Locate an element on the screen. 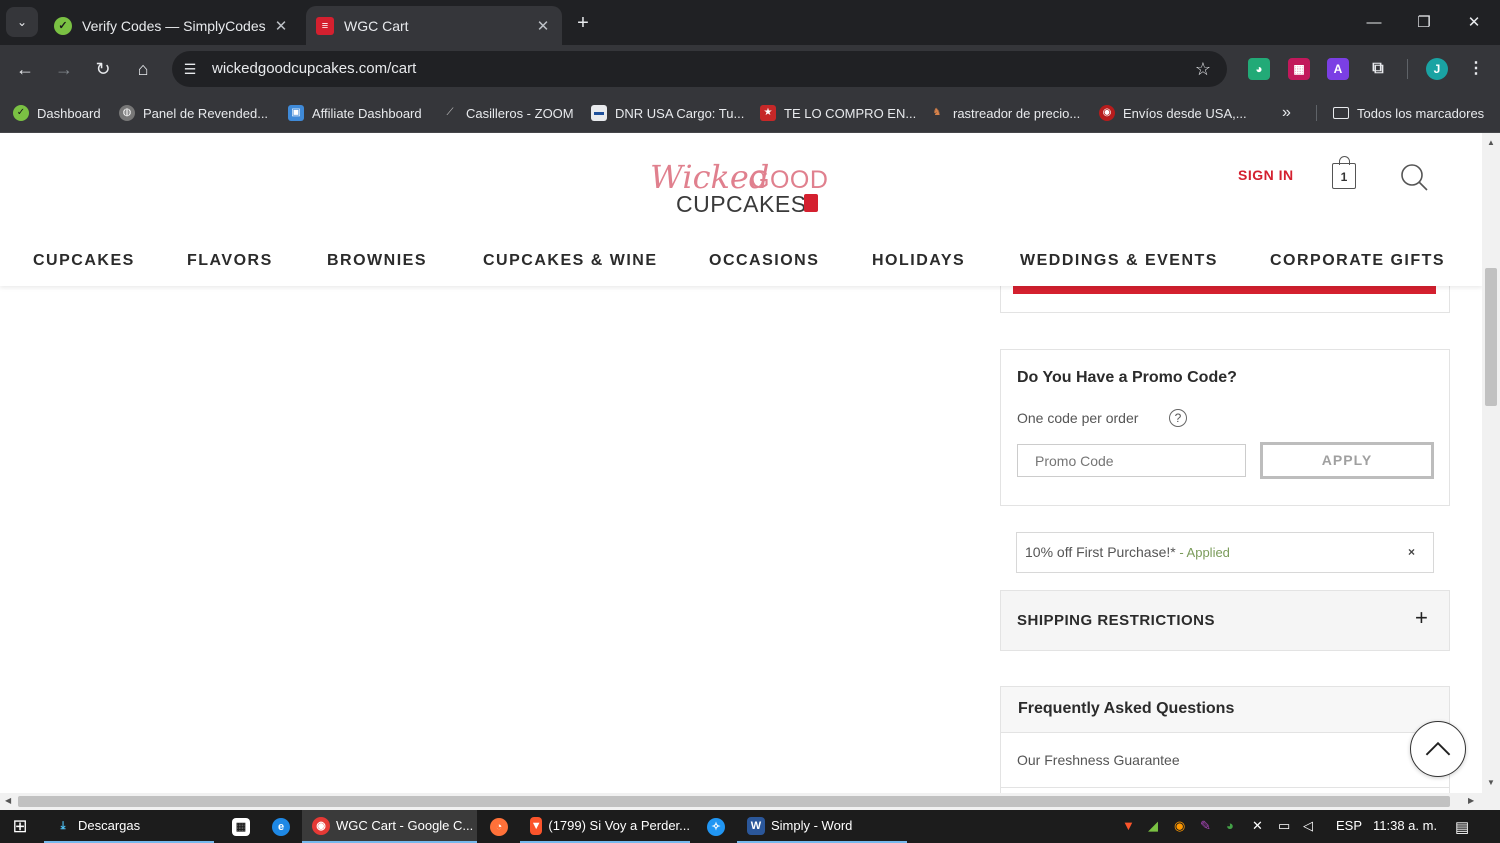  bookmark-dashboard: ✓ Dashboard is located at coordinates (57, 113).